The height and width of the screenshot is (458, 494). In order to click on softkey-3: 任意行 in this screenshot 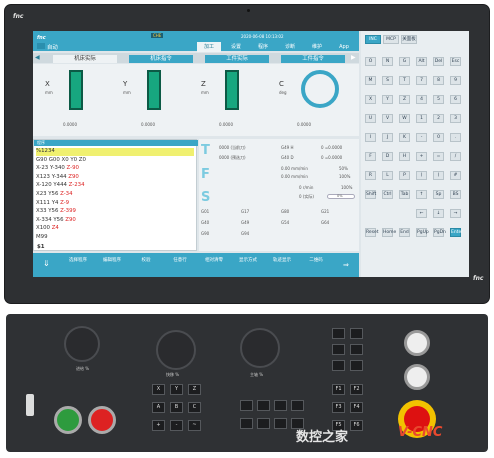, I will do `click(180, 261)`.